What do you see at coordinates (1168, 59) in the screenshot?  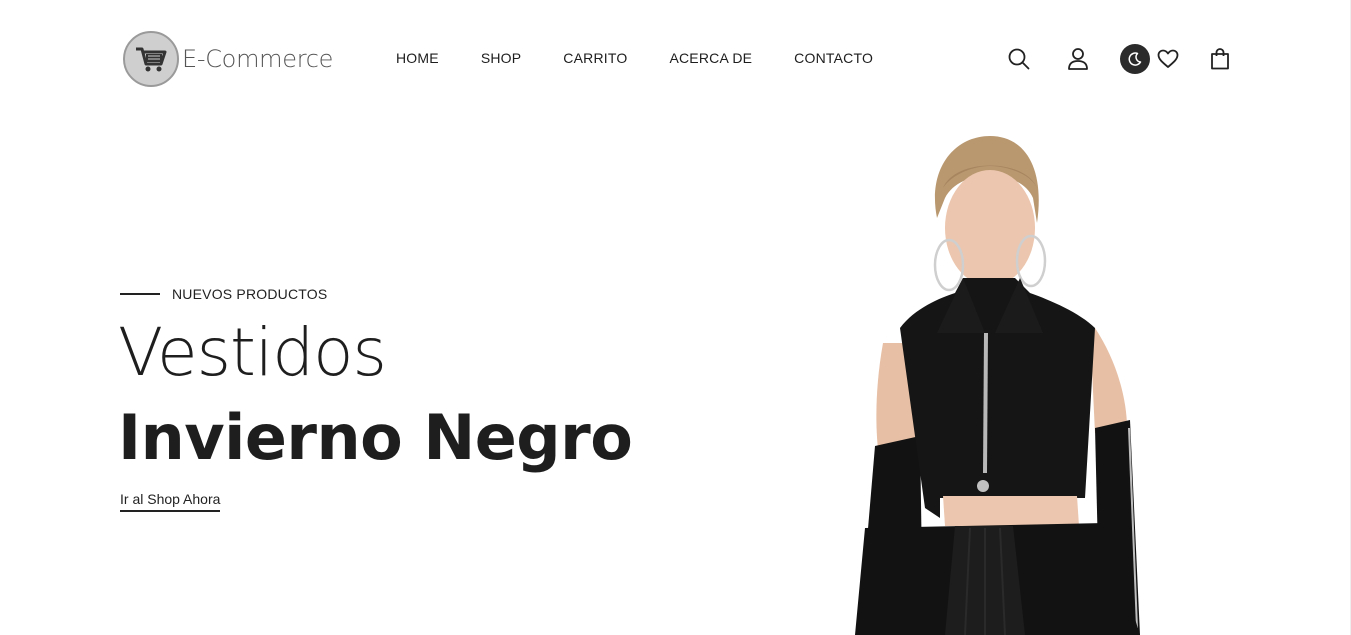 I see `heart-icon` at bounding box center [1168, 59].